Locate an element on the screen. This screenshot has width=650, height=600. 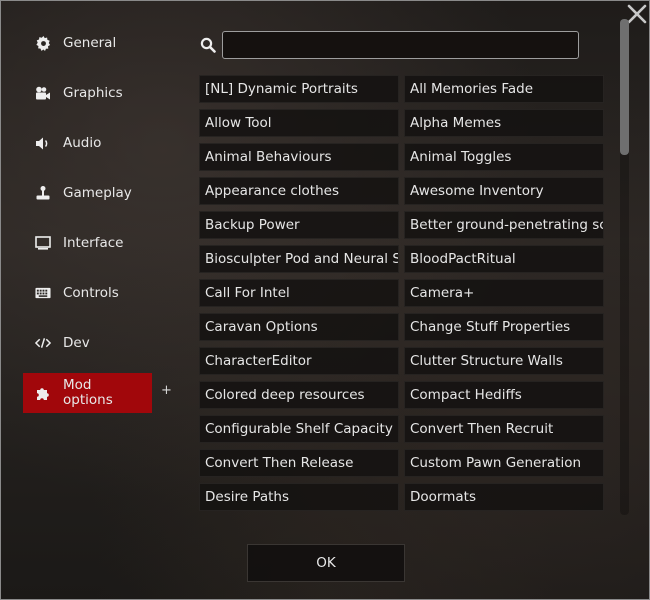
sidebar-item-dev: Dev is located at coordinates (87, 343).